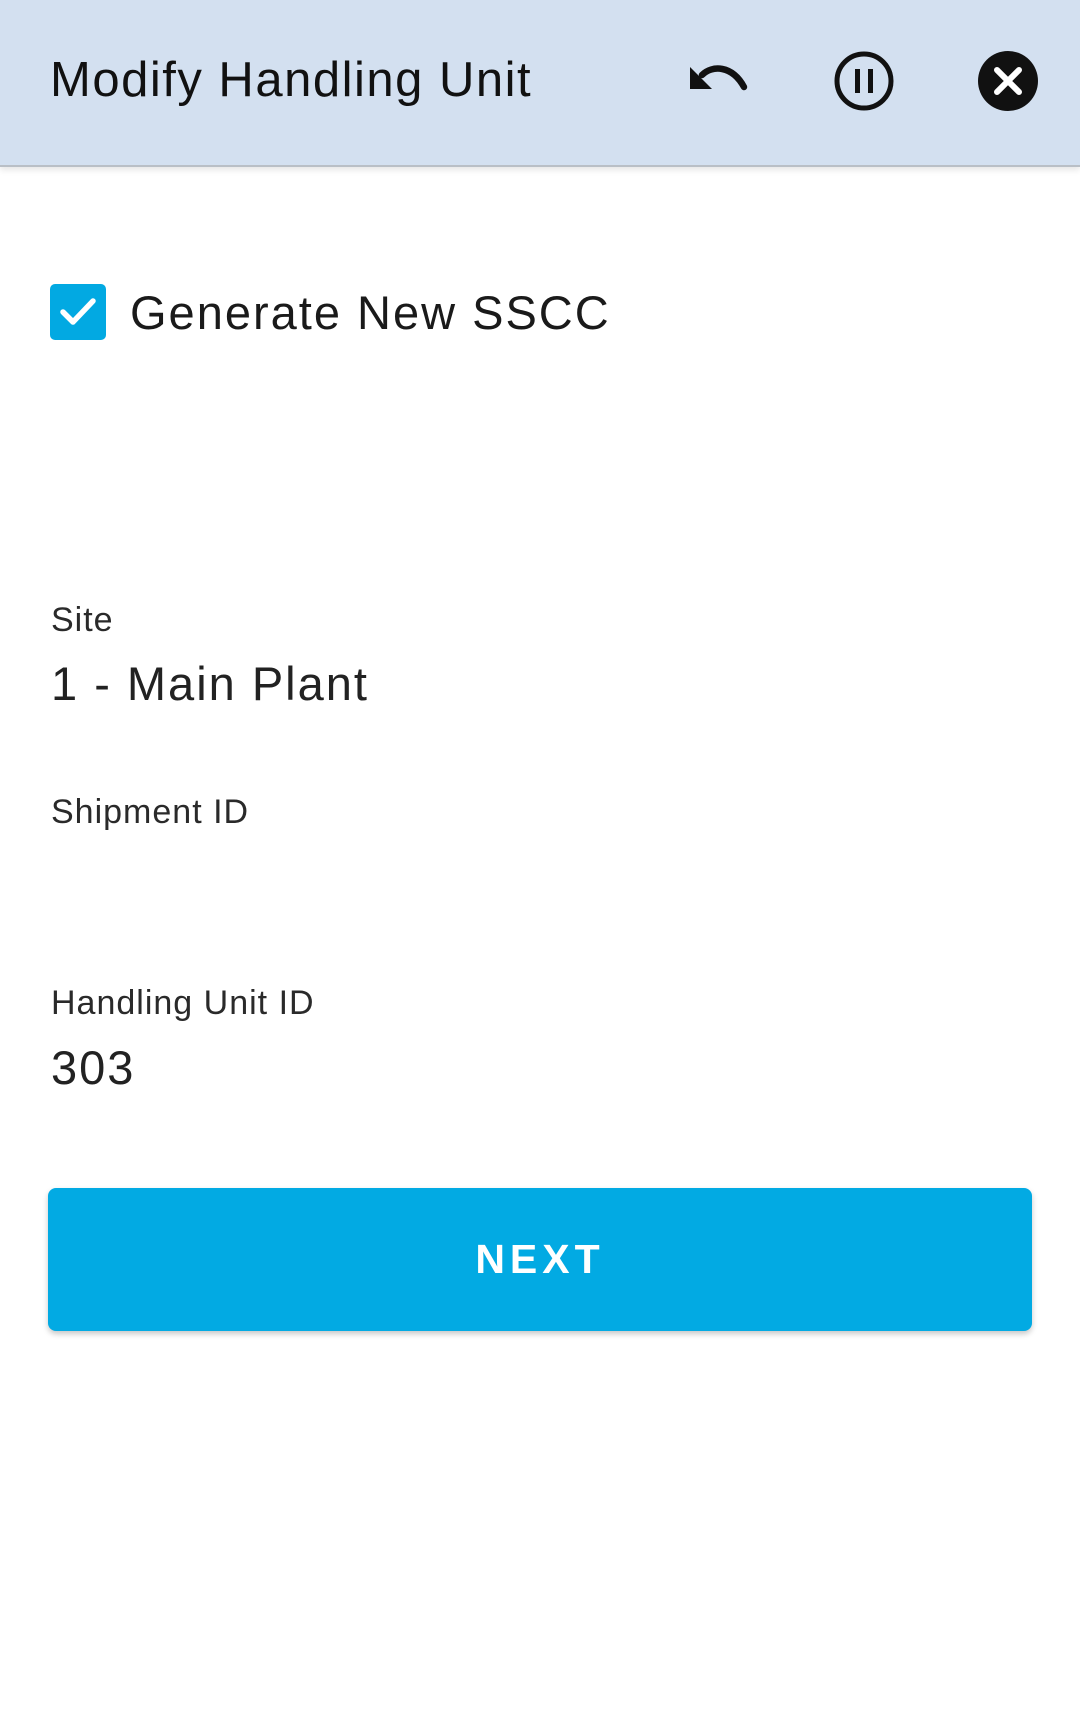  I want to click on next-button: NEXT, so click(540, 1259).